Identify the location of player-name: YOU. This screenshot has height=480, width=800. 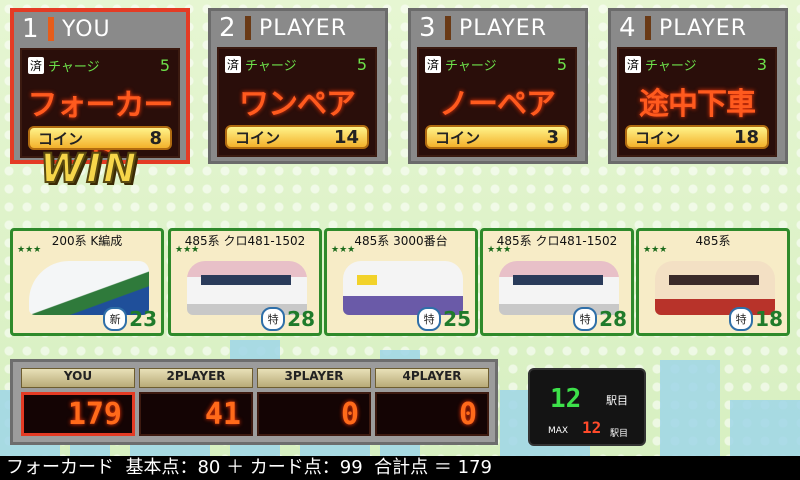
(86, 29).